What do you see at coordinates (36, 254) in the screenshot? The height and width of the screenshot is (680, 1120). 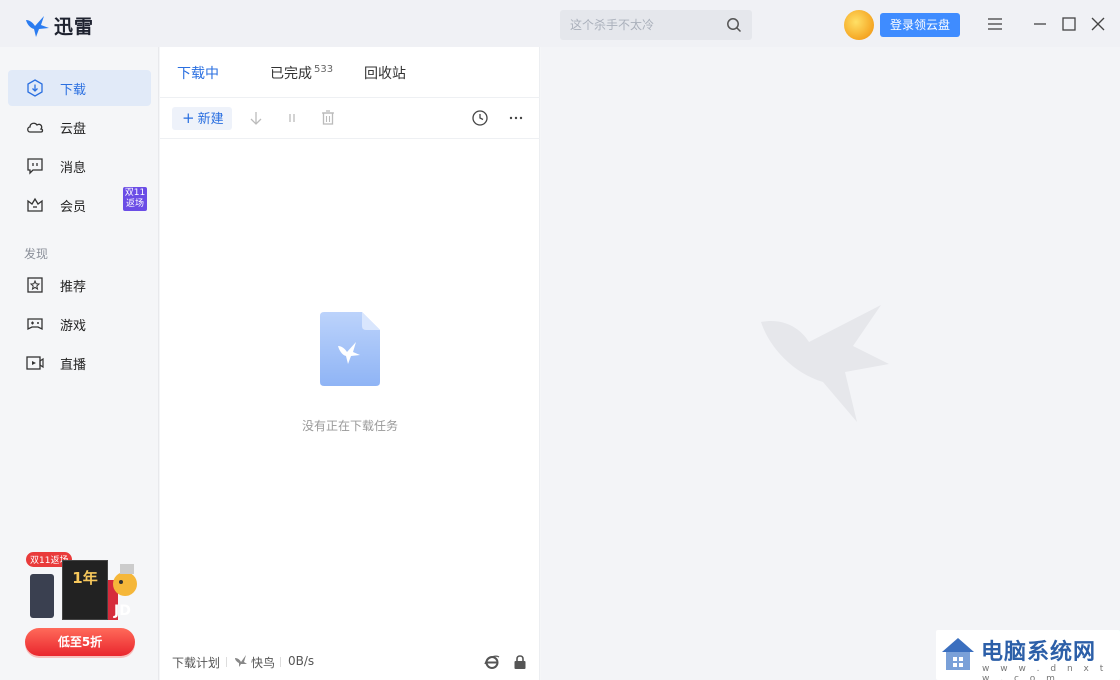 I see `section-label-discover: 发现` at bounding box center [36, 254].